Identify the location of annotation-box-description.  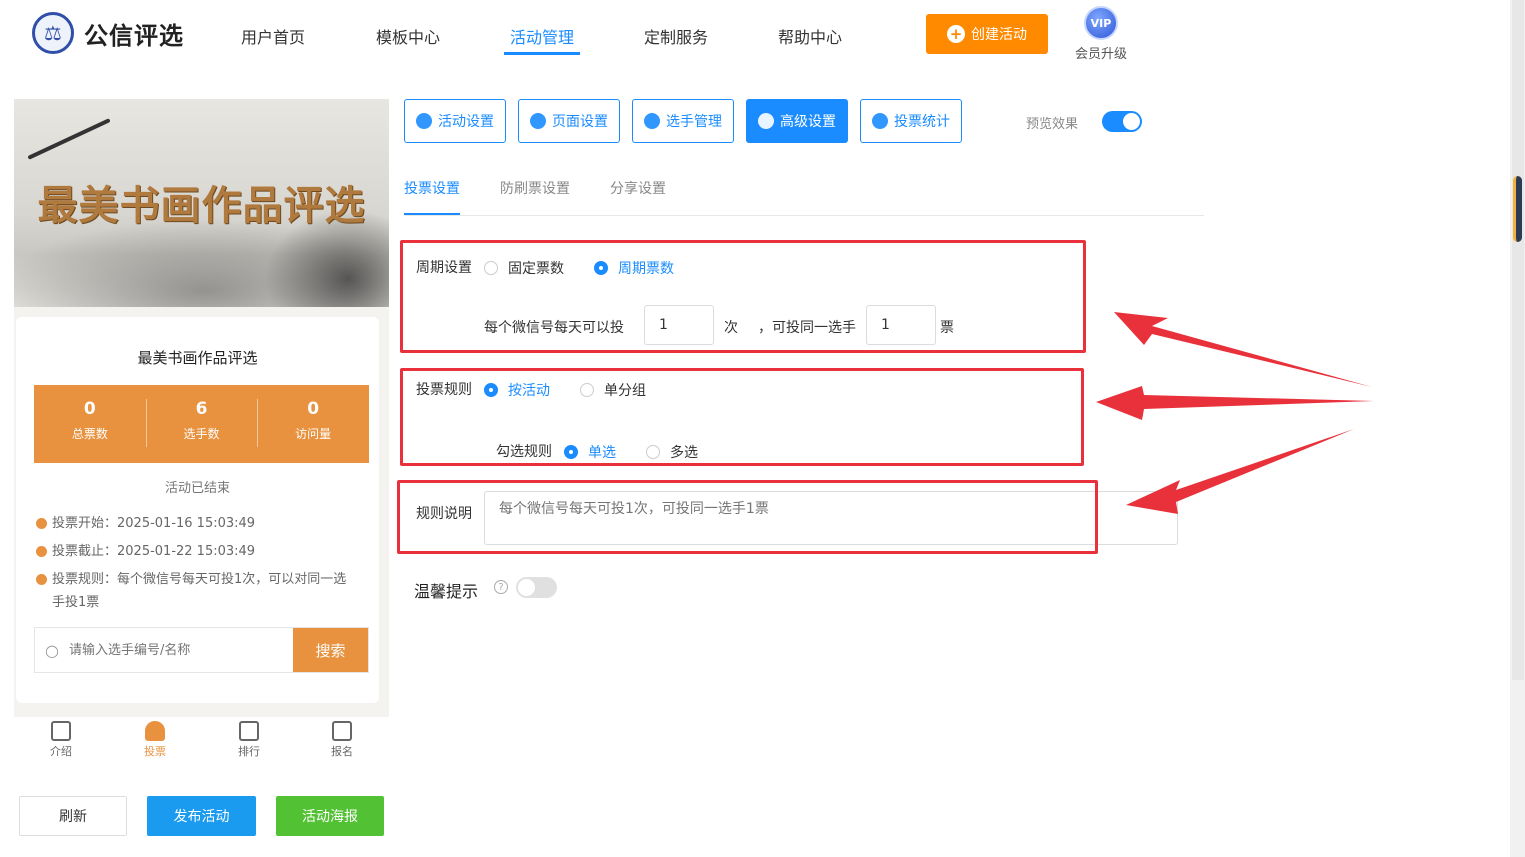
(747, 517).